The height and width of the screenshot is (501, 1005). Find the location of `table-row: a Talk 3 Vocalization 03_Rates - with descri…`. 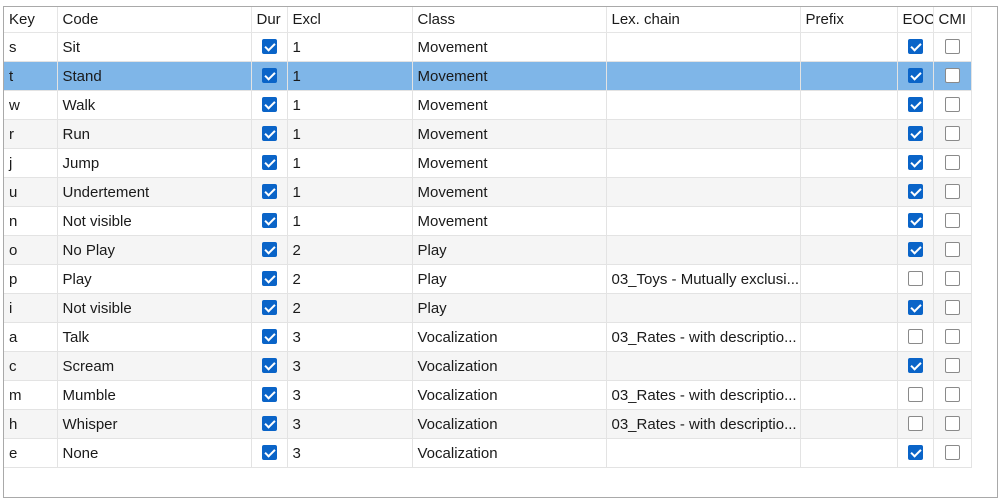

table-row: a Talk 3 Vocalization 03_Rates - with descri… is located at coordinates (488, 337).